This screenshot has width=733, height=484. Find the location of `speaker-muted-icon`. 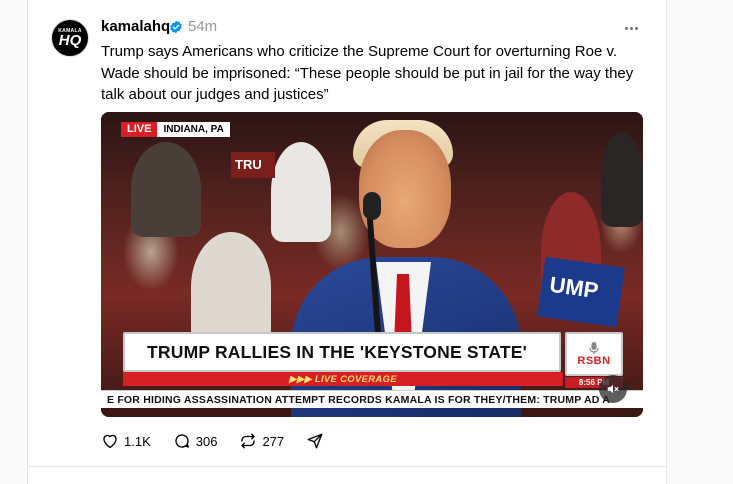

speaker-muted-icon is located at coordinates (613, 389).